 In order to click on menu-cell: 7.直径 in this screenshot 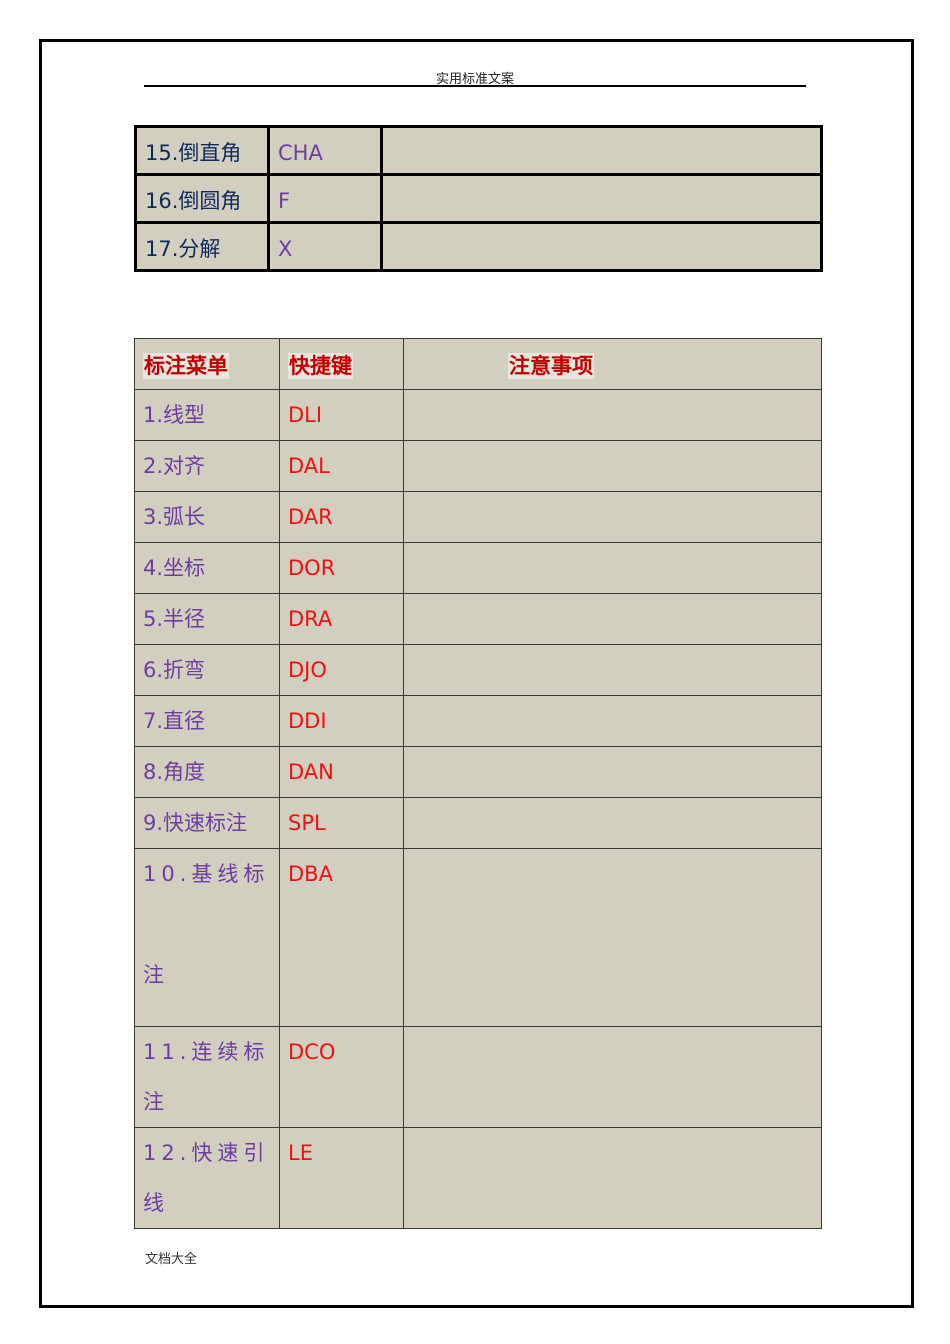, I will do `click(207, 721)`.